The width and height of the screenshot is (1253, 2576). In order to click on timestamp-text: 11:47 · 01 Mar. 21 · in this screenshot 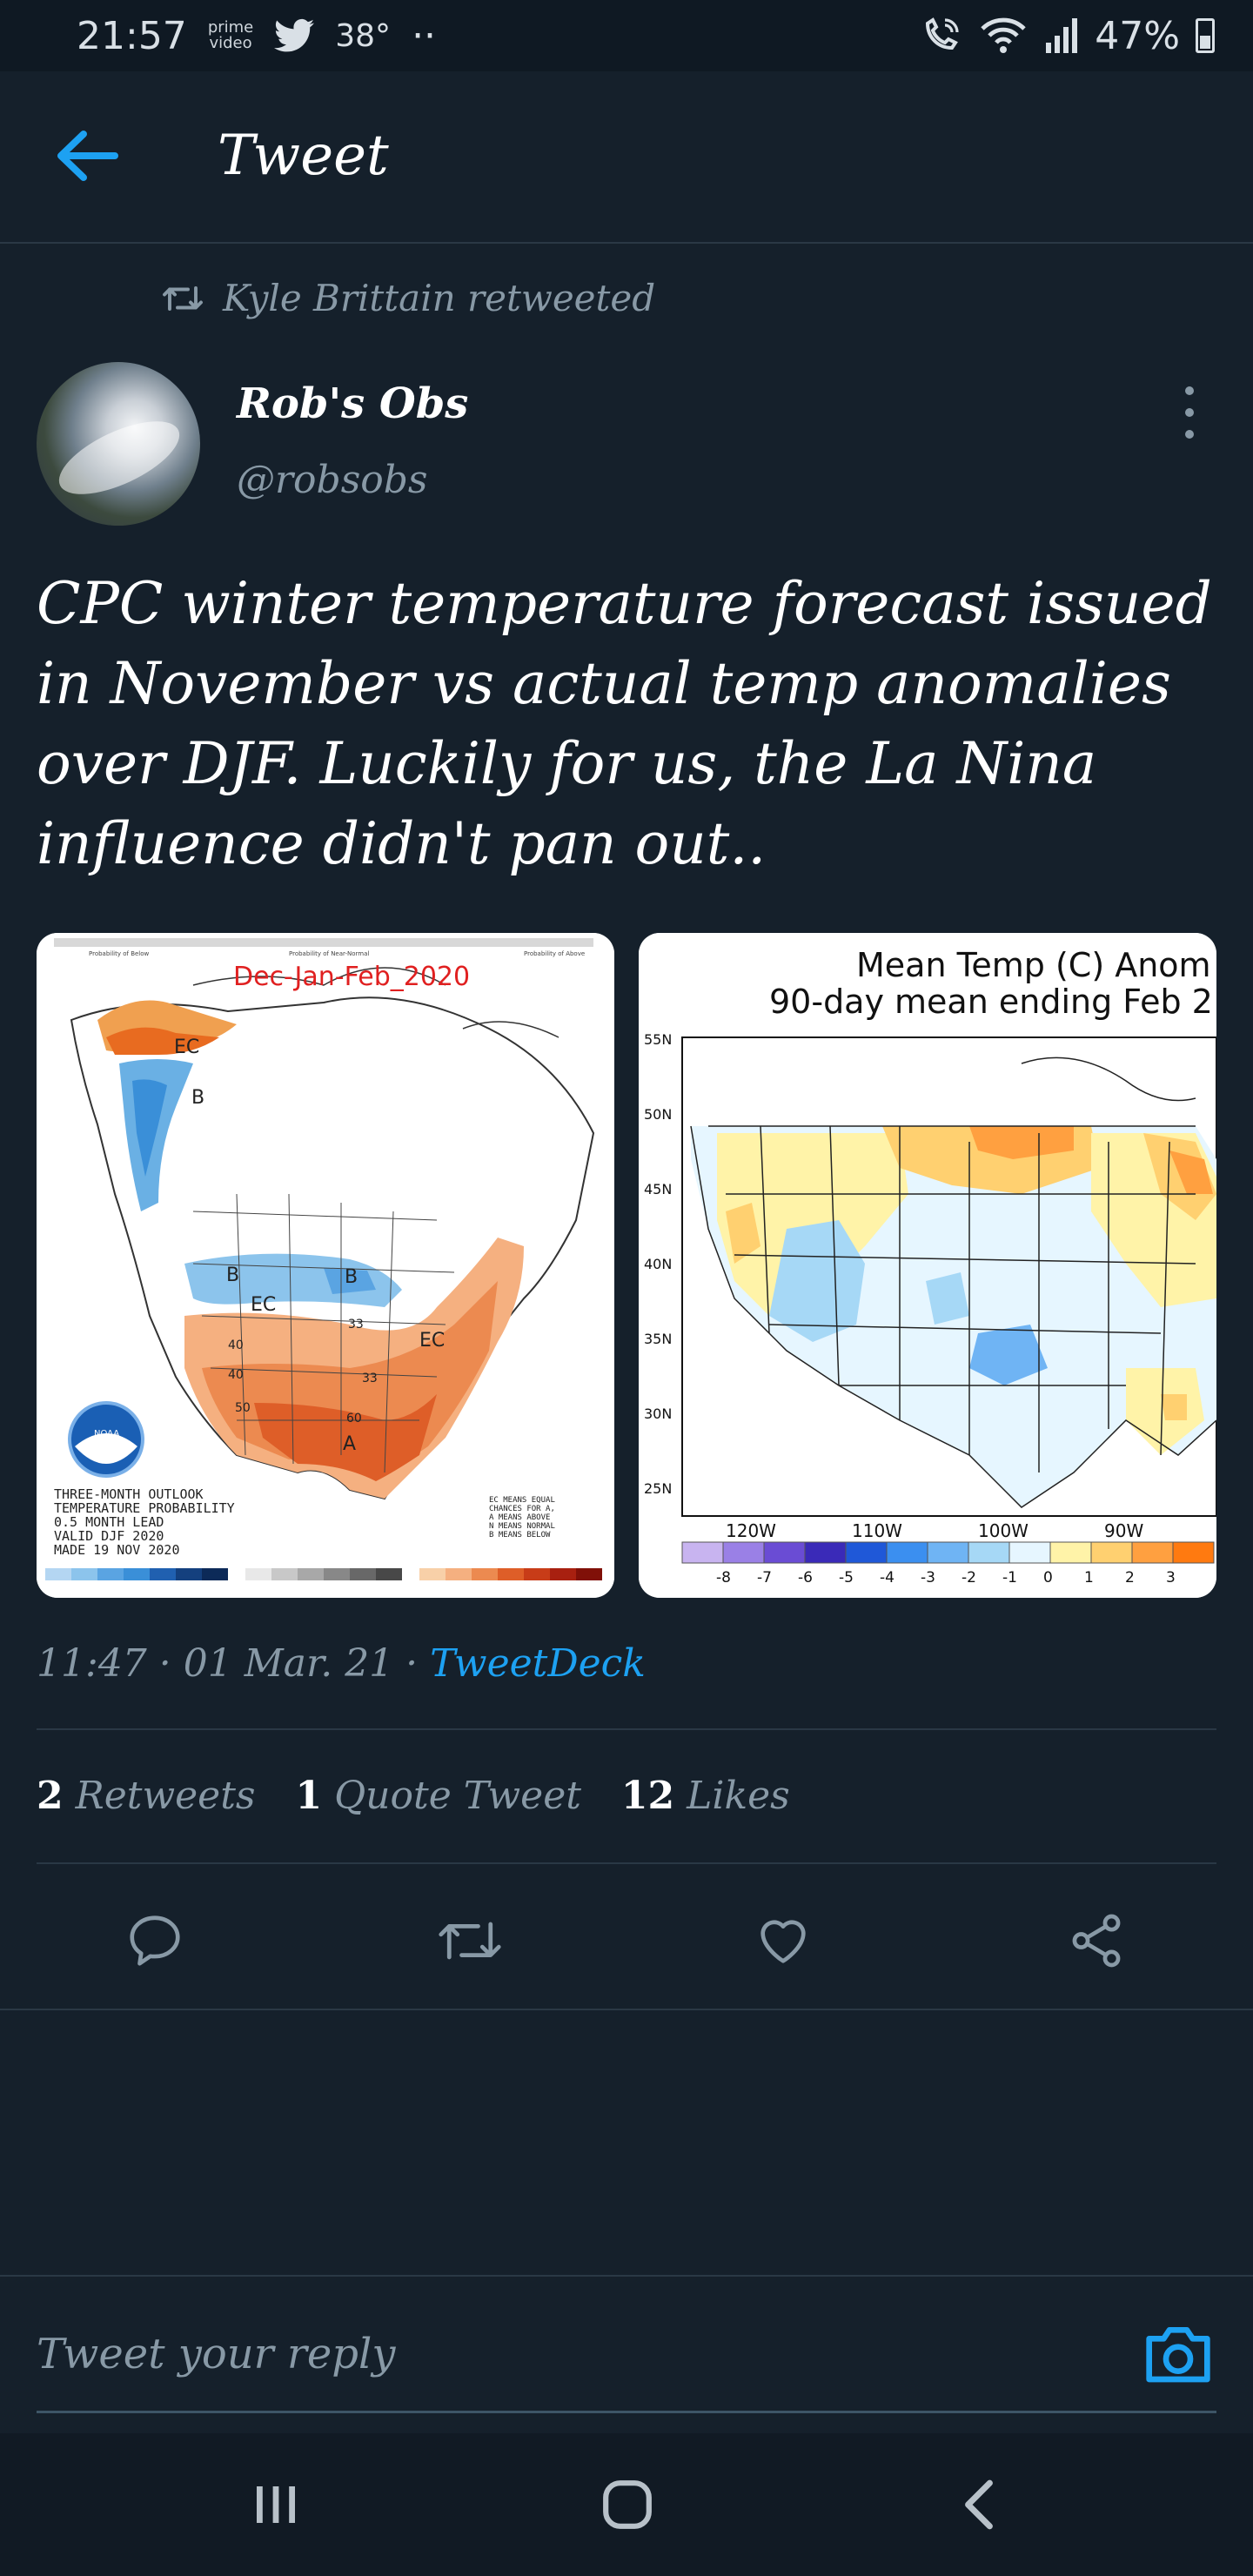, I will do `click(234, 1664)`.